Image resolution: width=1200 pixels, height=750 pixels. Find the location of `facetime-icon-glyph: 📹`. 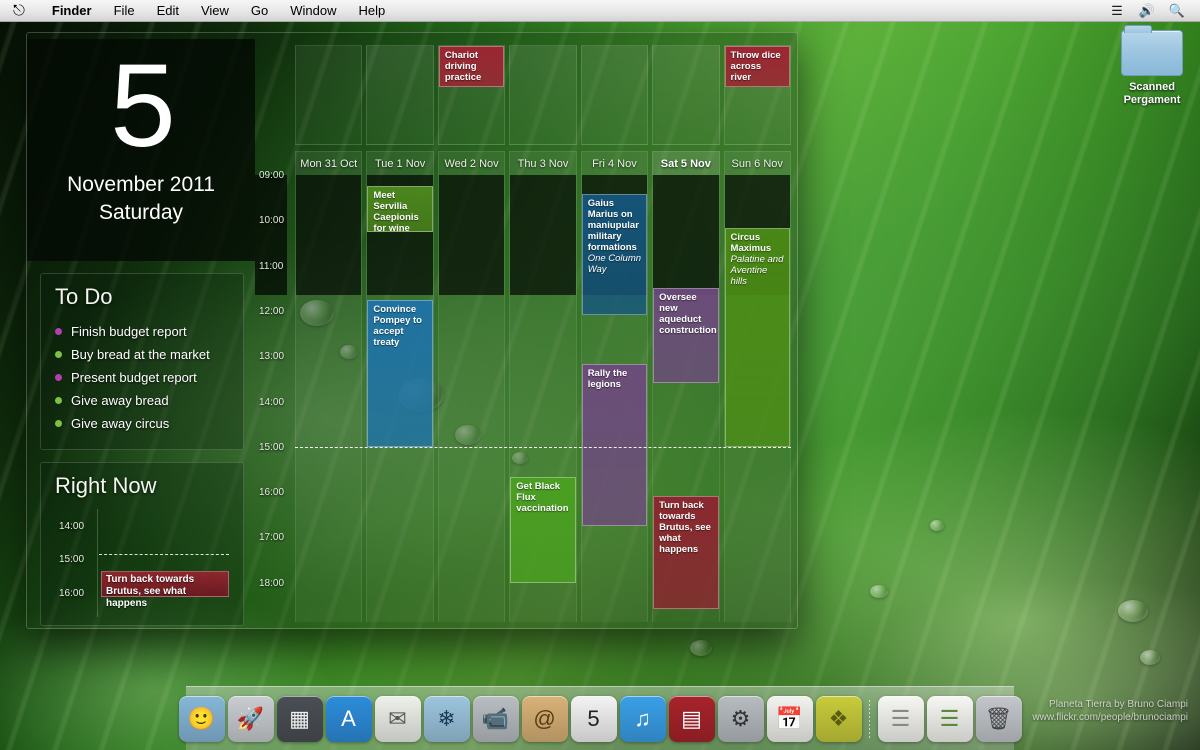

facetime-icon-glyph: 📹 is located at coordinates (495, 718).